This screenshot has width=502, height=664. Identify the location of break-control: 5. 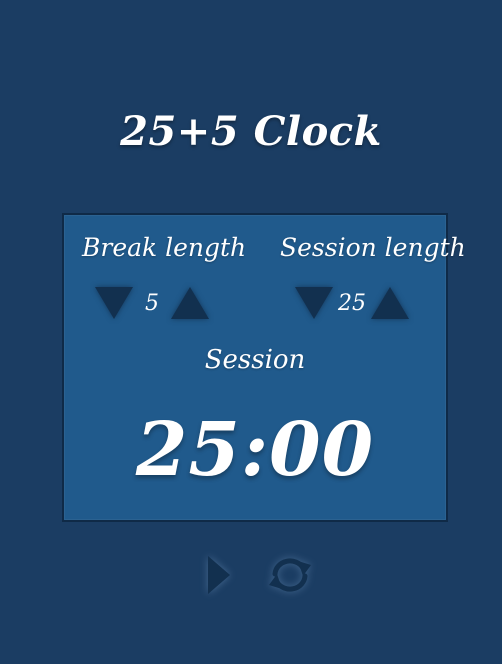
(152, 303).